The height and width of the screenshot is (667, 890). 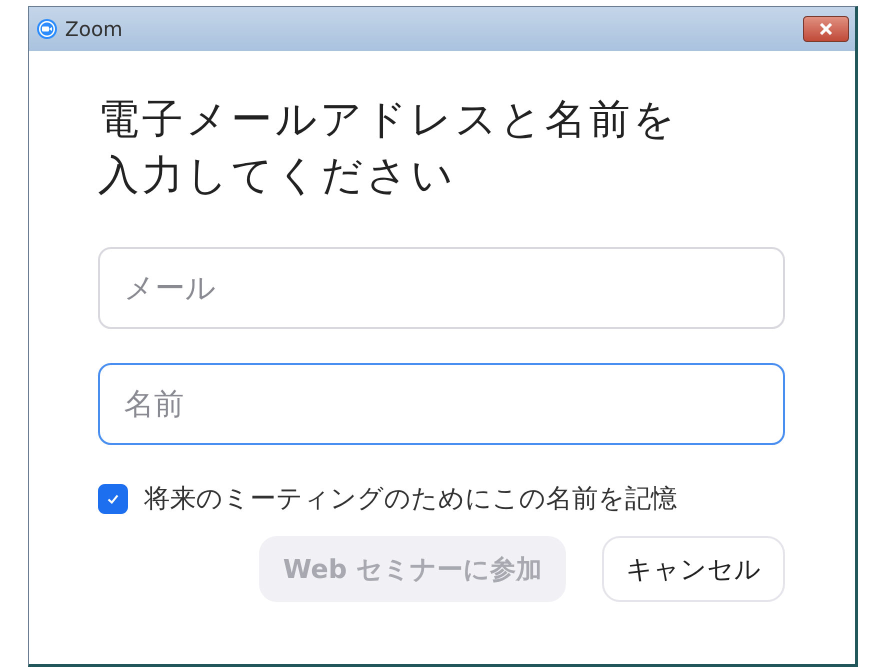 I want to click on close-icon, so click(x=826, y=29).